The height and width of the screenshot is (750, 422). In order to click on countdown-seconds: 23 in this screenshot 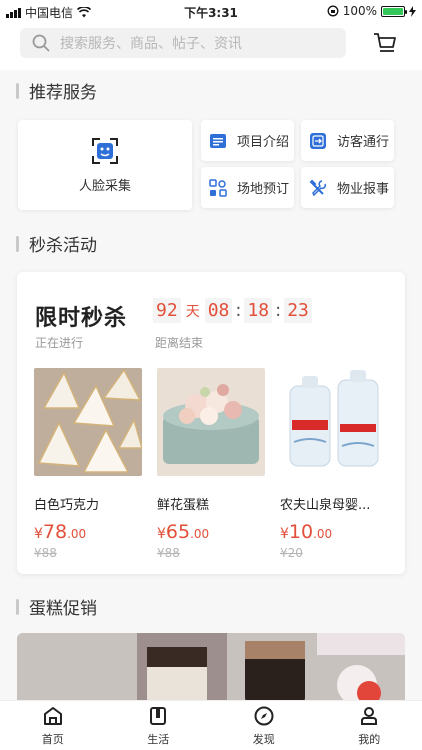, I will do `click(298, 310)`.